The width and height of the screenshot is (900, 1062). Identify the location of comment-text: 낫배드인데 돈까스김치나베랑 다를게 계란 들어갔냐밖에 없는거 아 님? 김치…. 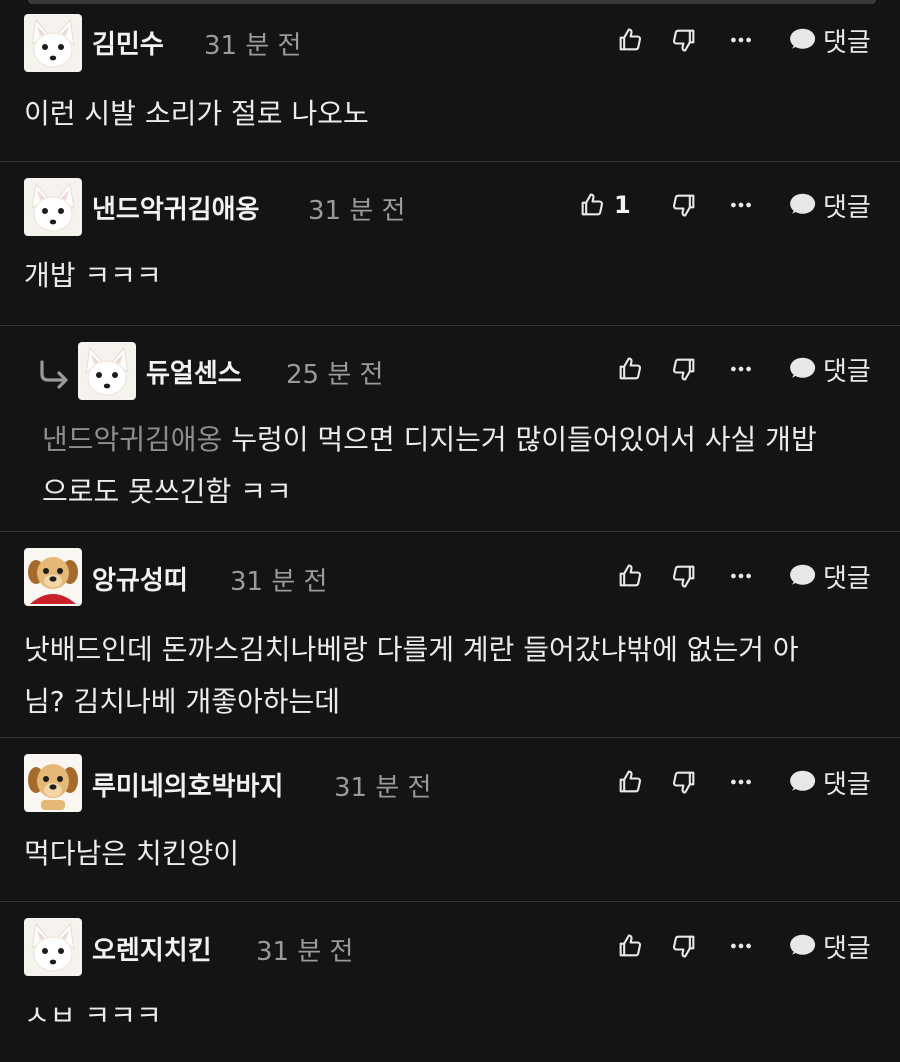
(411, 676).